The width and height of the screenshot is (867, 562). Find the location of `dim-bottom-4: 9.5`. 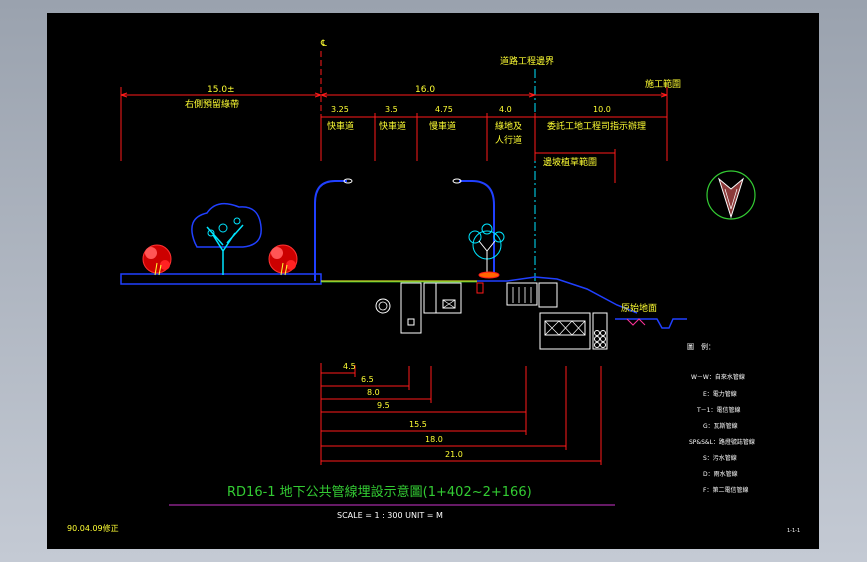

dim-bottom-4: 9.5 is located at coordinates (383, 405).